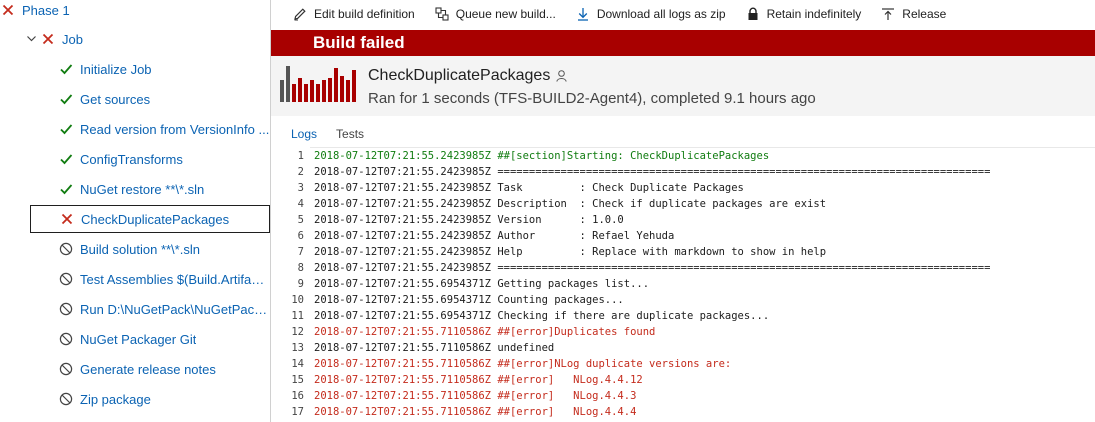 Image resolution: width=1095 pixels, height=422 pixels. What do you see at coordinates (297, 364) in the screenshot?
I see `log-line-number: 14` at bounding box center [297, 364].